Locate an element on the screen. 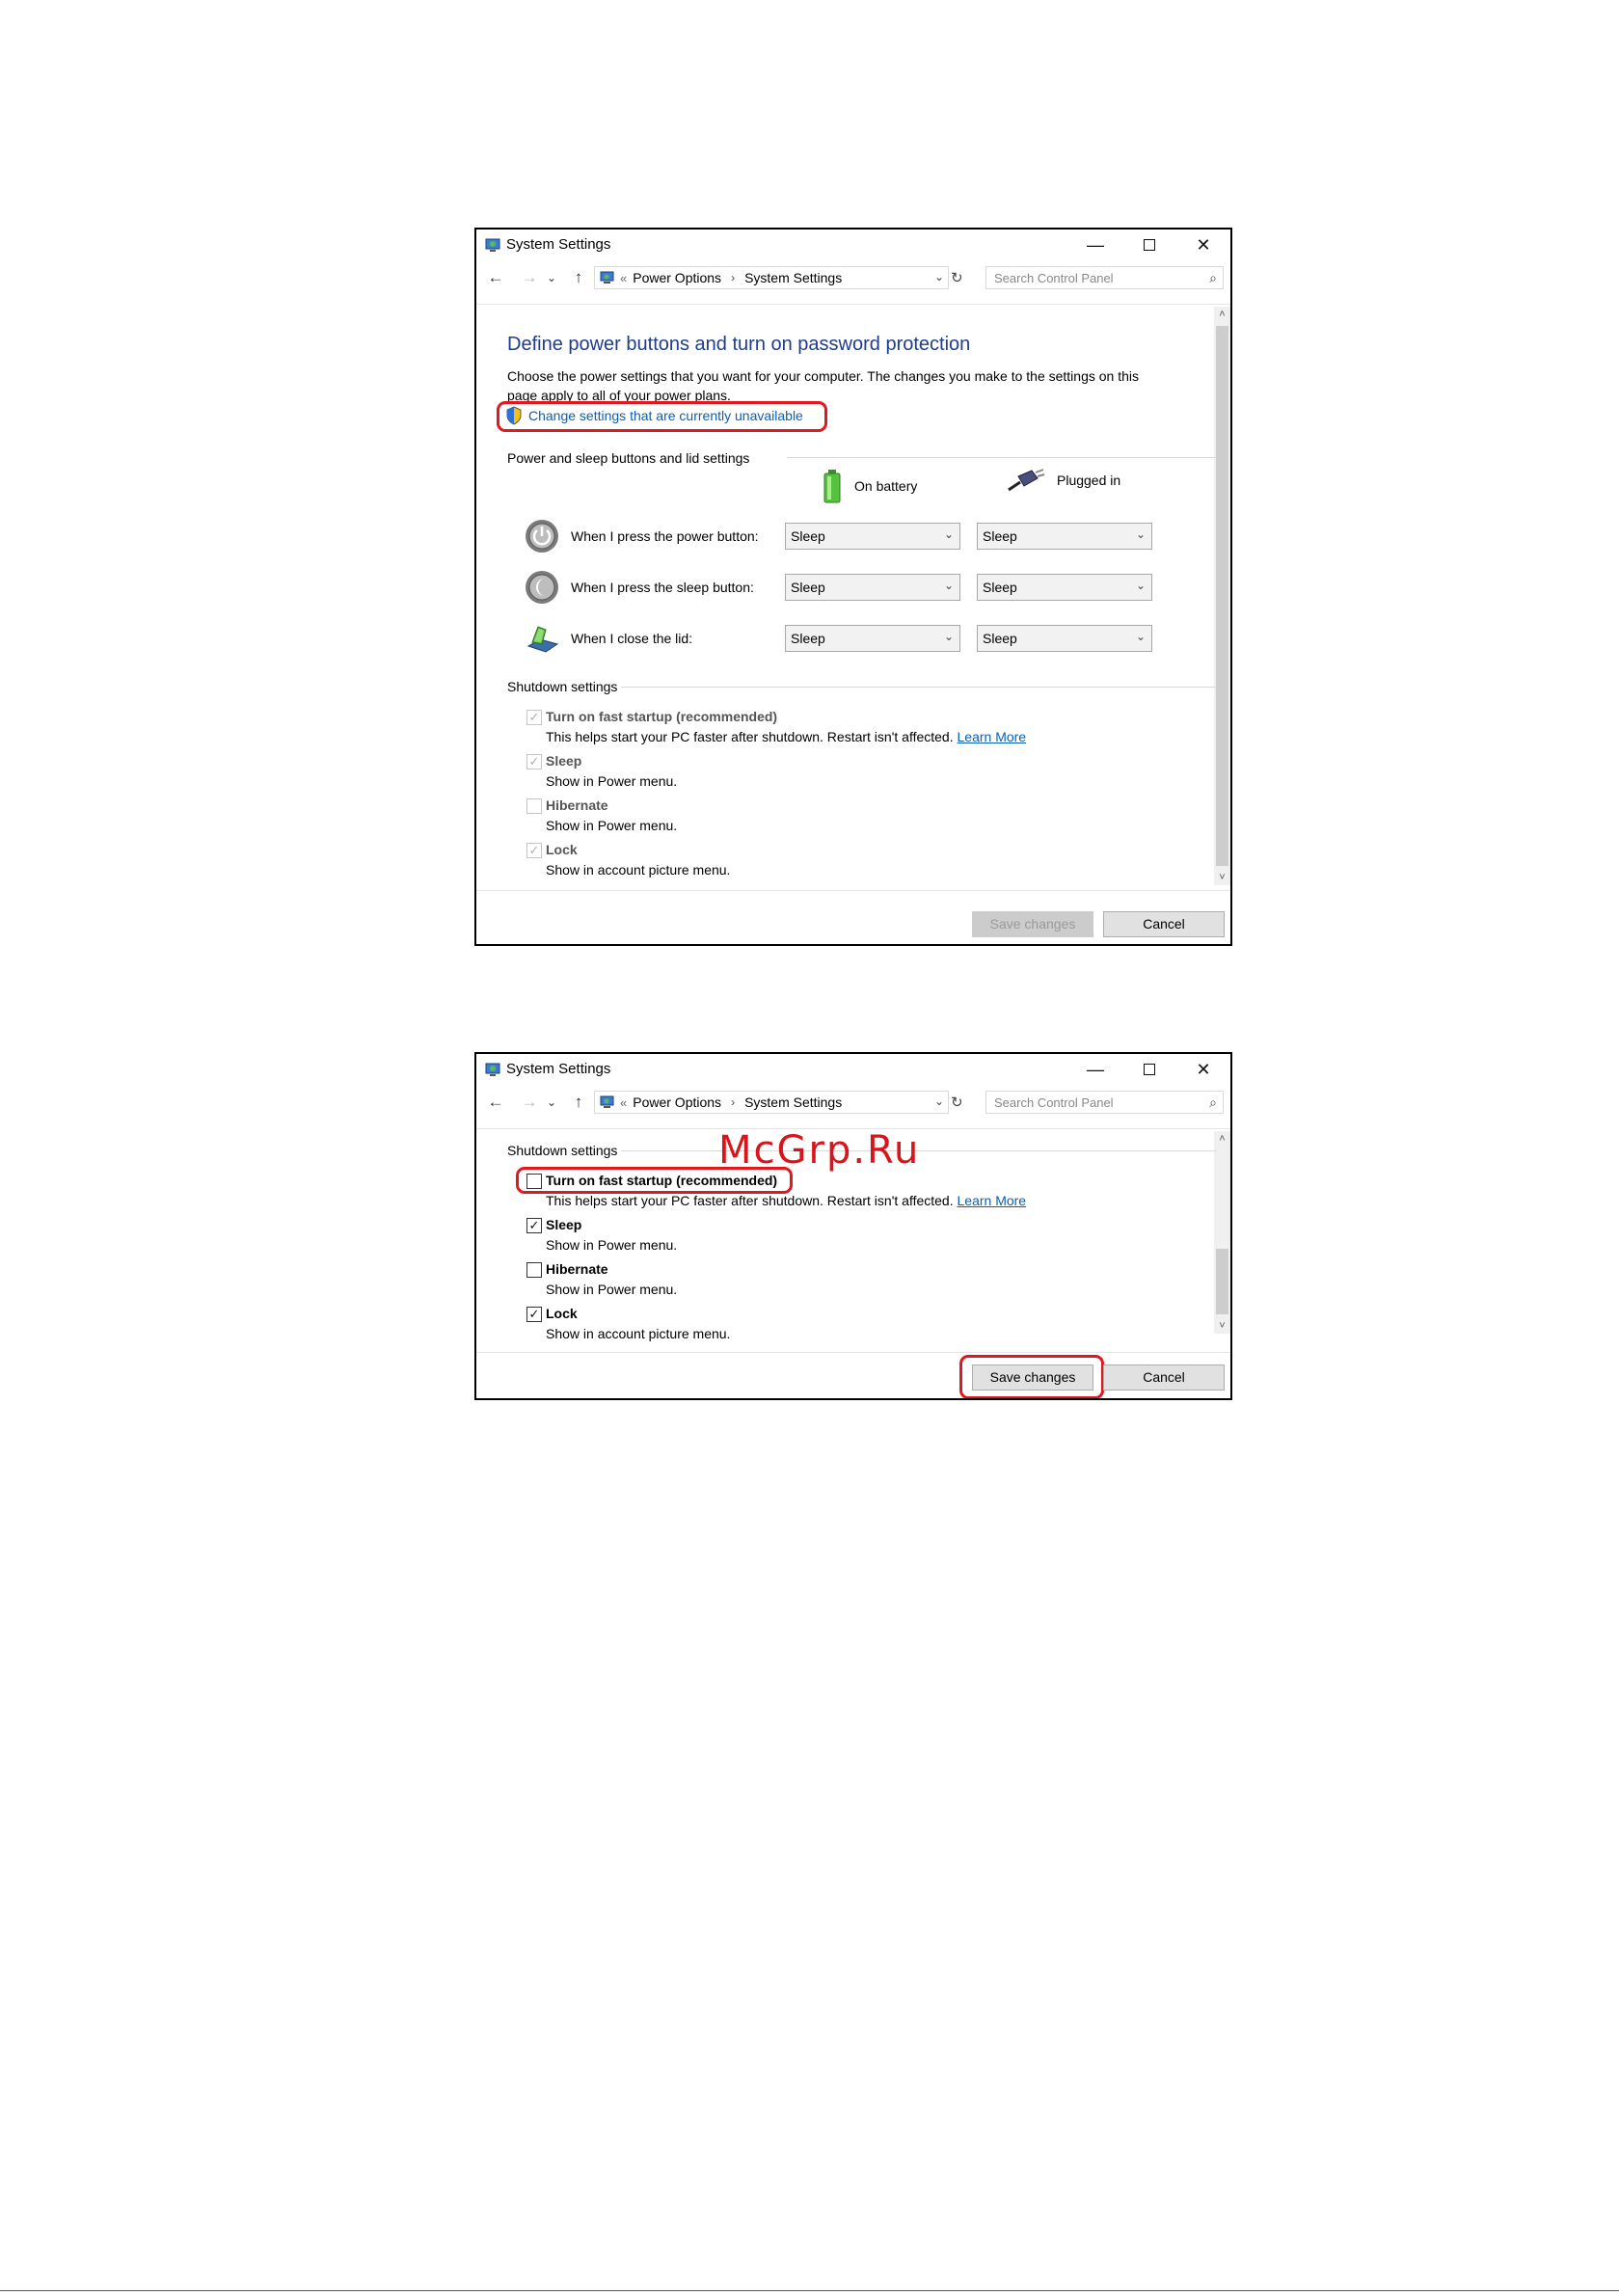 This screenshot has width=1619, height=2296. save-changes-button: Save changes is located at coordinates (1032, 924).